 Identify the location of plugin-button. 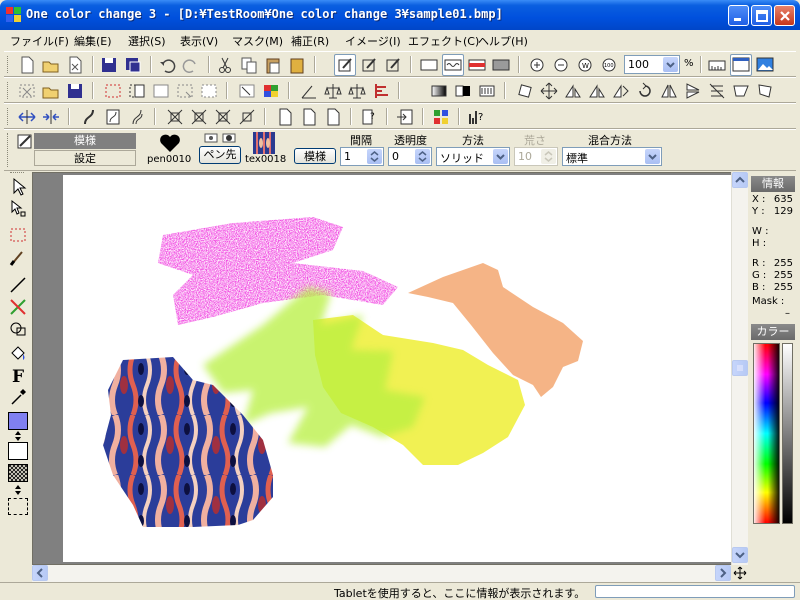
(441, 117).